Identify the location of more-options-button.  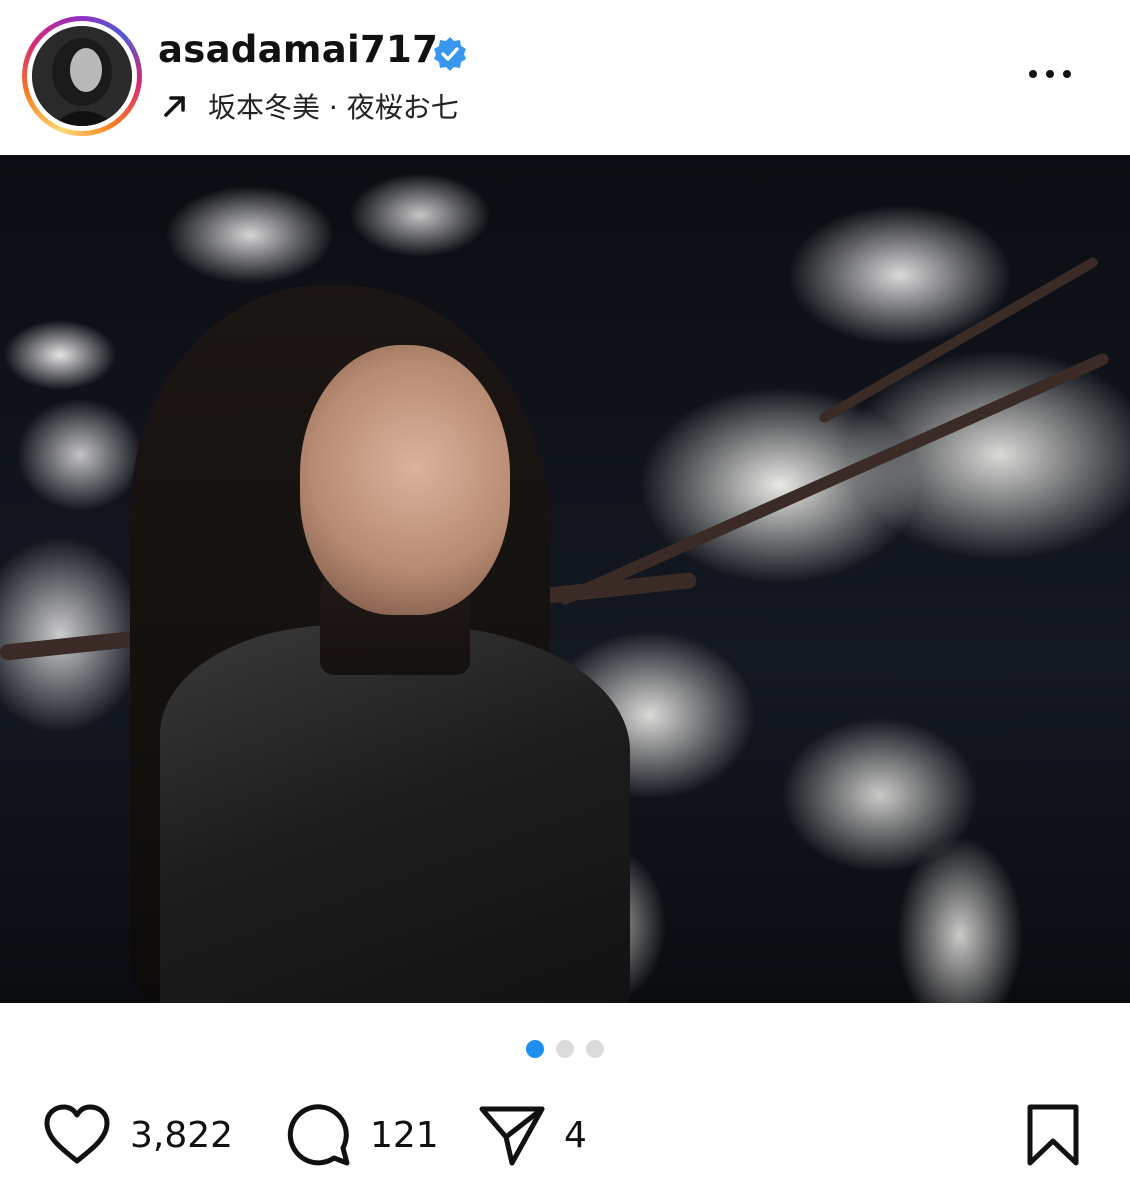
(1050, 74).